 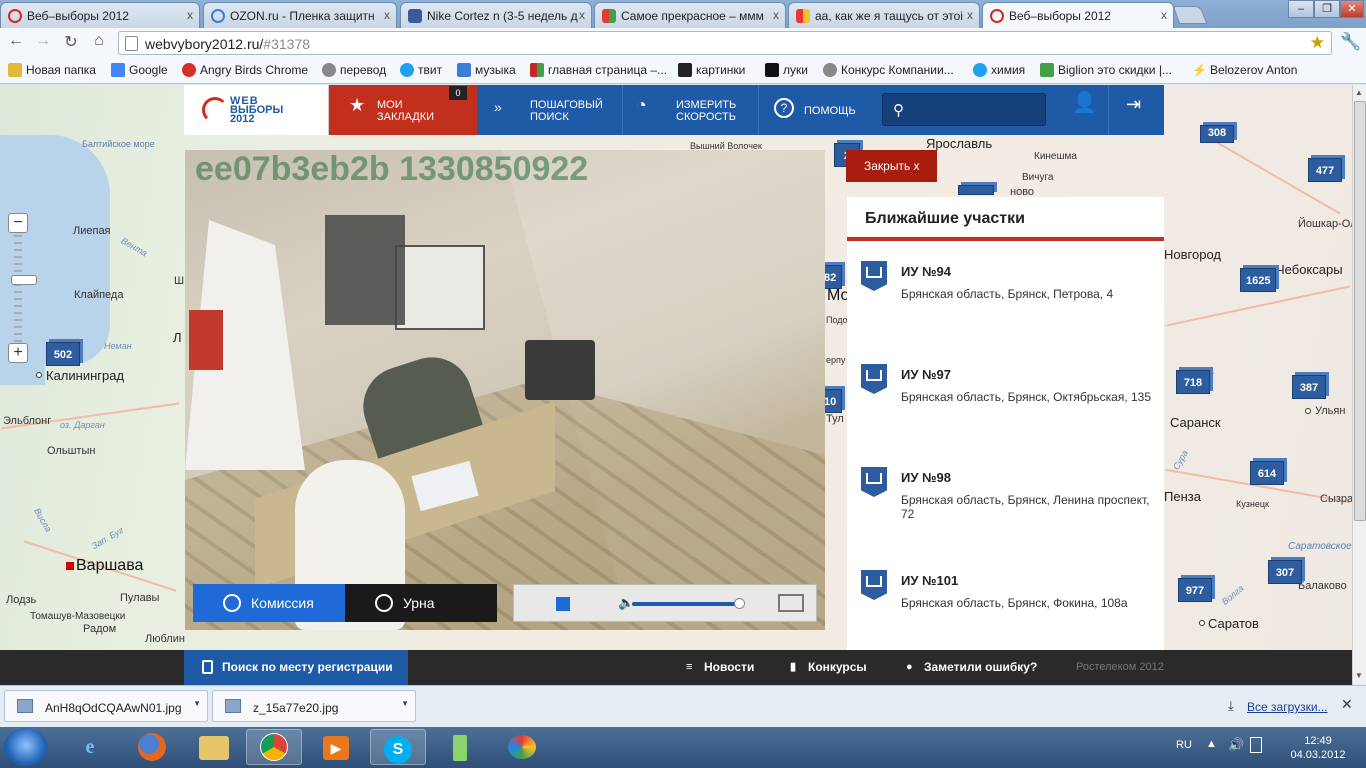 What do you see at coordinates (26, 747) in the screenshot?
I see `start-button` at bounding box center [26, 747].